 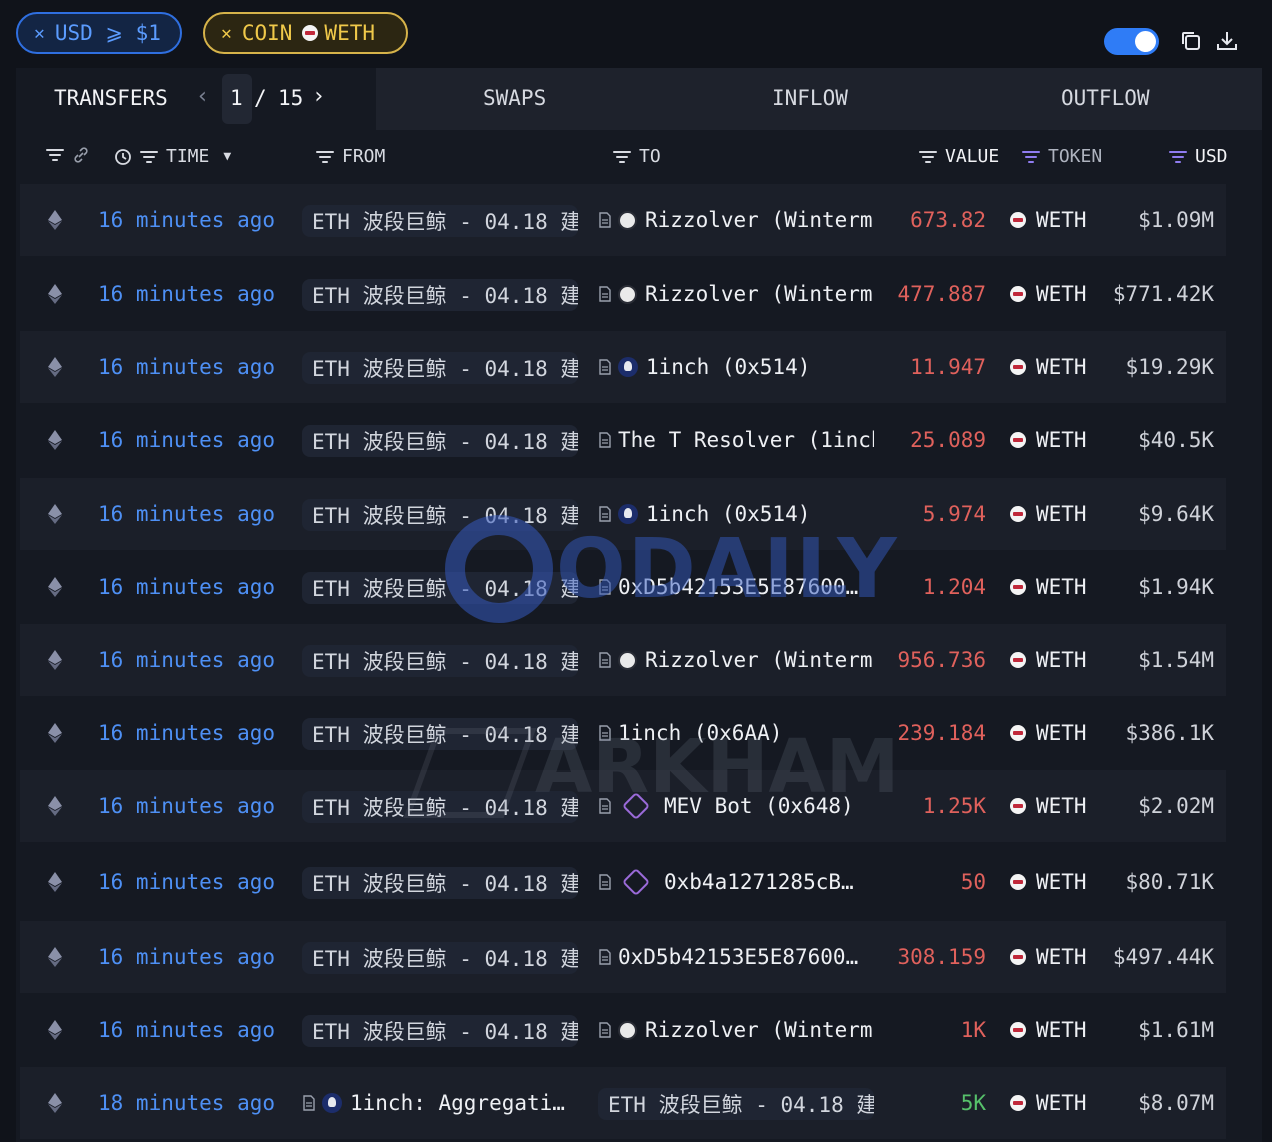 I want to click on row-usd: $1.09M, so click(x=1176, y=220).